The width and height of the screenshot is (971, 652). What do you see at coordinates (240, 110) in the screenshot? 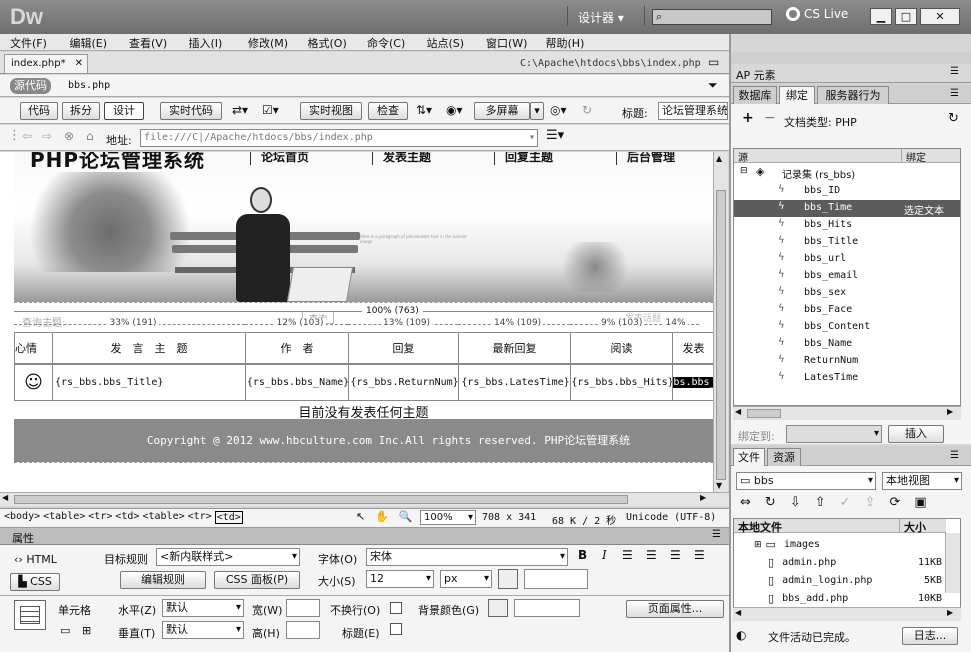
I see `compatibility-check-icon: ⇄▾` at bounding box center [240, 110].